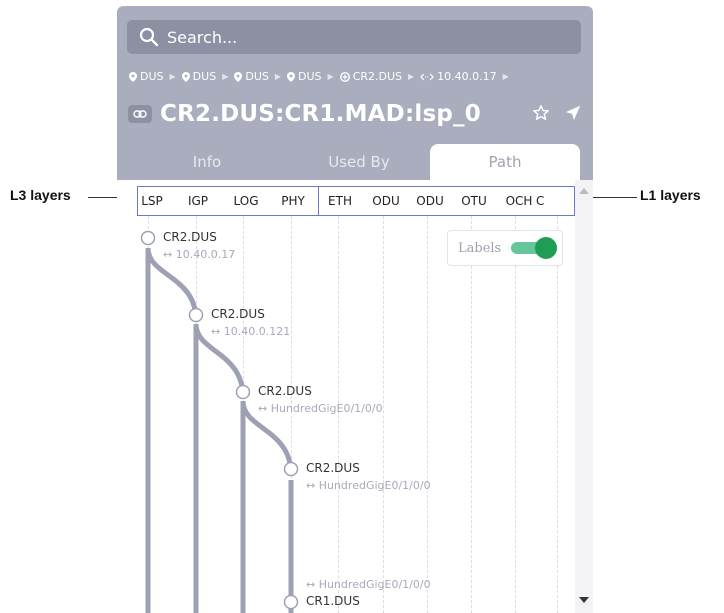  What do you see at coordinates (505, 162) in the screenshot?
I see `tab-path: Path` at bounding box center [505, 162].